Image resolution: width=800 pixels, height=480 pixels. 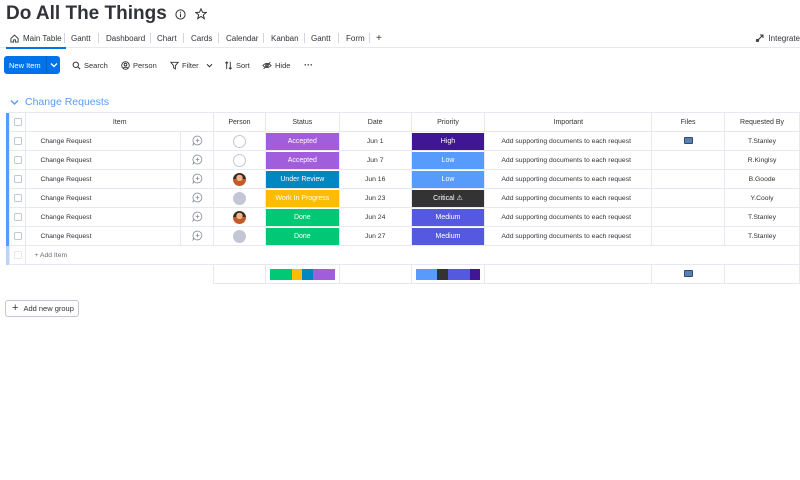 I want to click on priority-label: Medium, so click(x=448, y=217).